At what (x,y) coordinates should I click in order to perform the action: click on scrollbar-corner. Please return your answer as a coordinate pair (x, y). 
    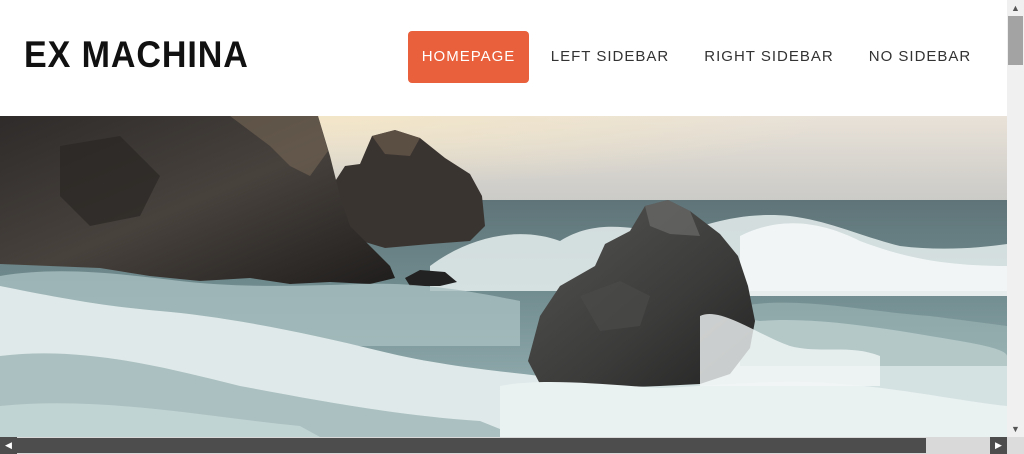
    Looking at the image, I should click on (1015, 445).